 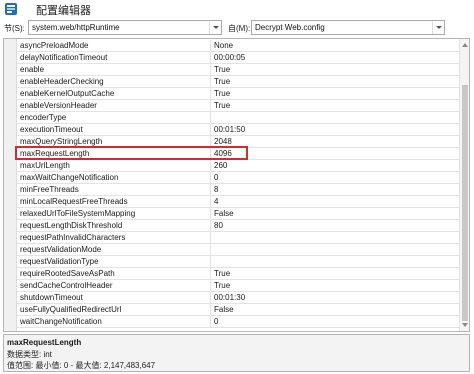 What do you see at coordinates (125, 27) in the screenshot?
I see `section-dropdown: system.web/httpRuntime` at bounding box center [125, 27].